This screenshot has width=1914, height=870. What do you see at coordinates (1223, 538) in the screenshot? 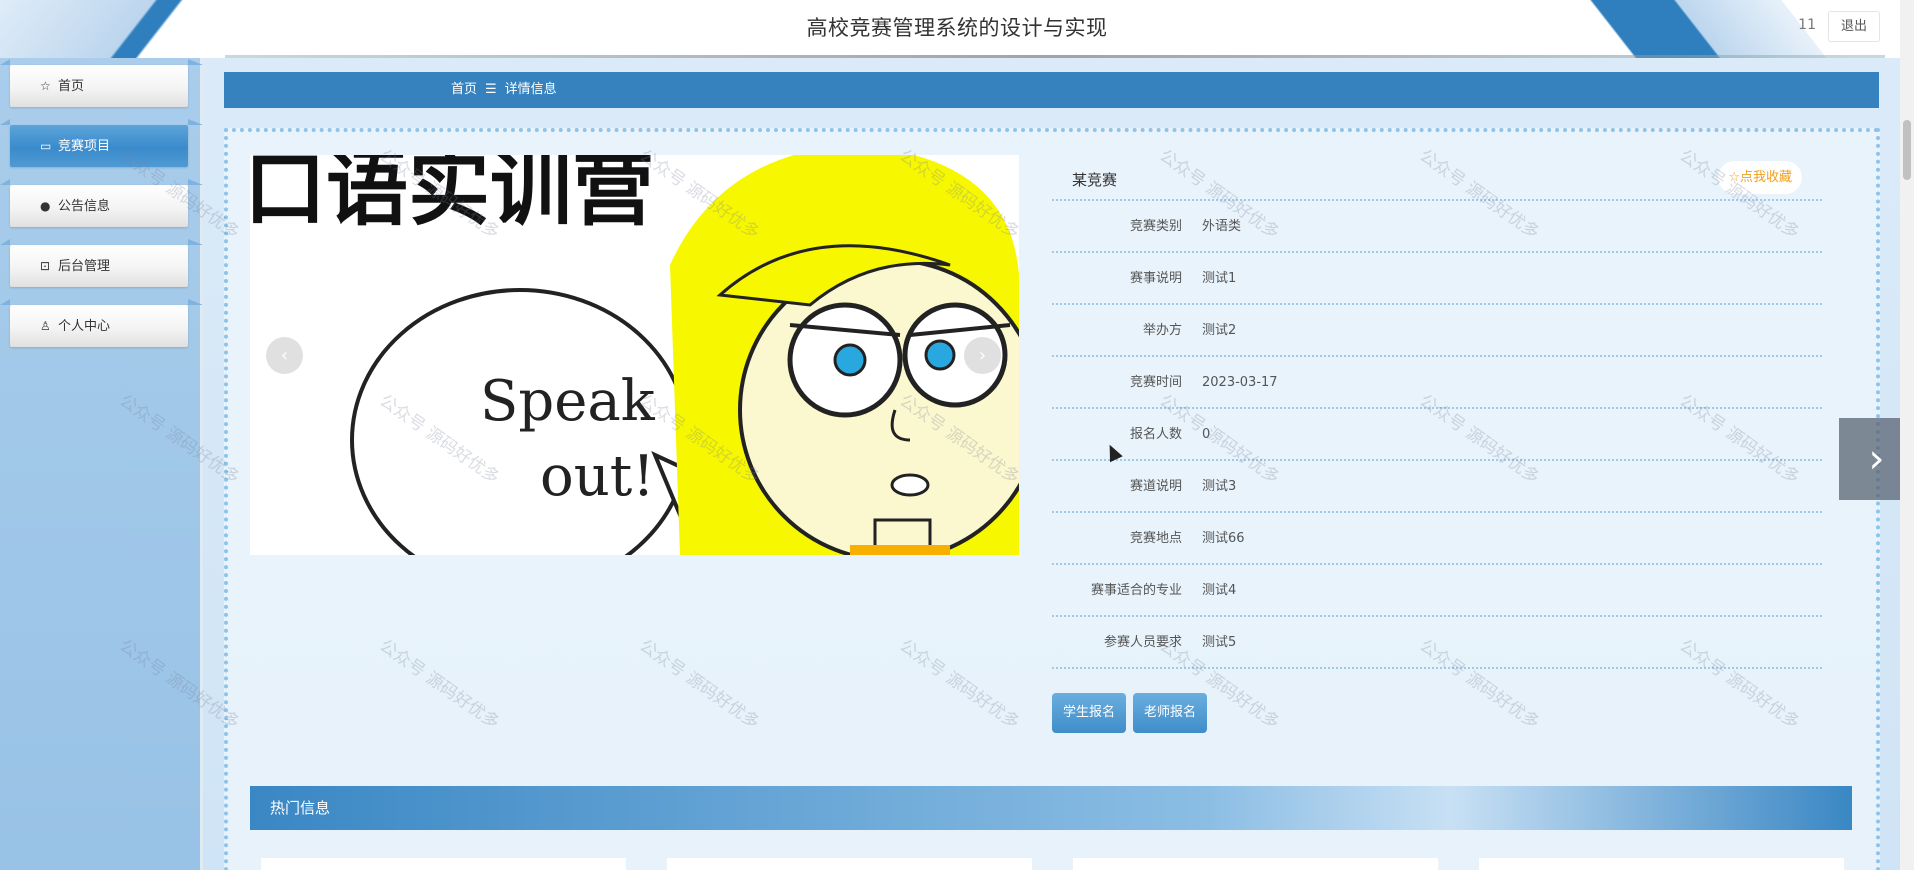
I see `detail-value: 测试66` at bounding box center [1223, 538].